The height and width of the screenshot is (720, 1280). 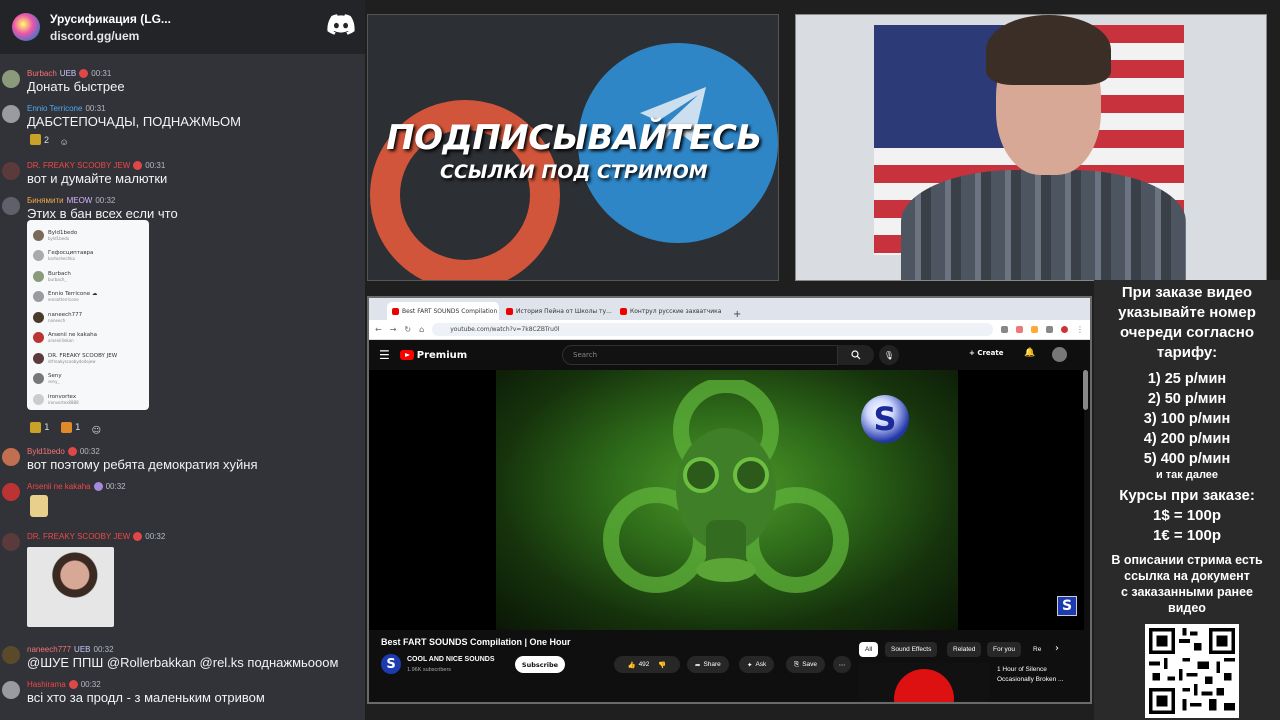 What do you see at coordinates (964, 649) in the screenshot?
I see `chip-related: Related` at bounding box center [964, 649].